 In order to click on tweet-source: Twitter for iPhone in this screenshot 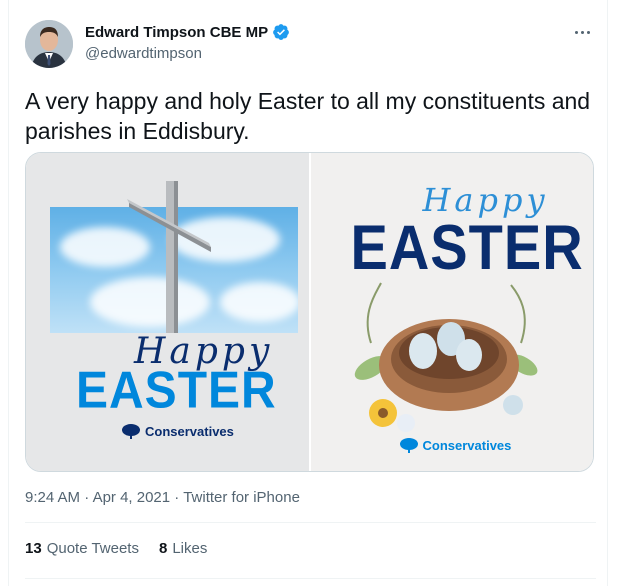, I will do `click(241, 497)`.